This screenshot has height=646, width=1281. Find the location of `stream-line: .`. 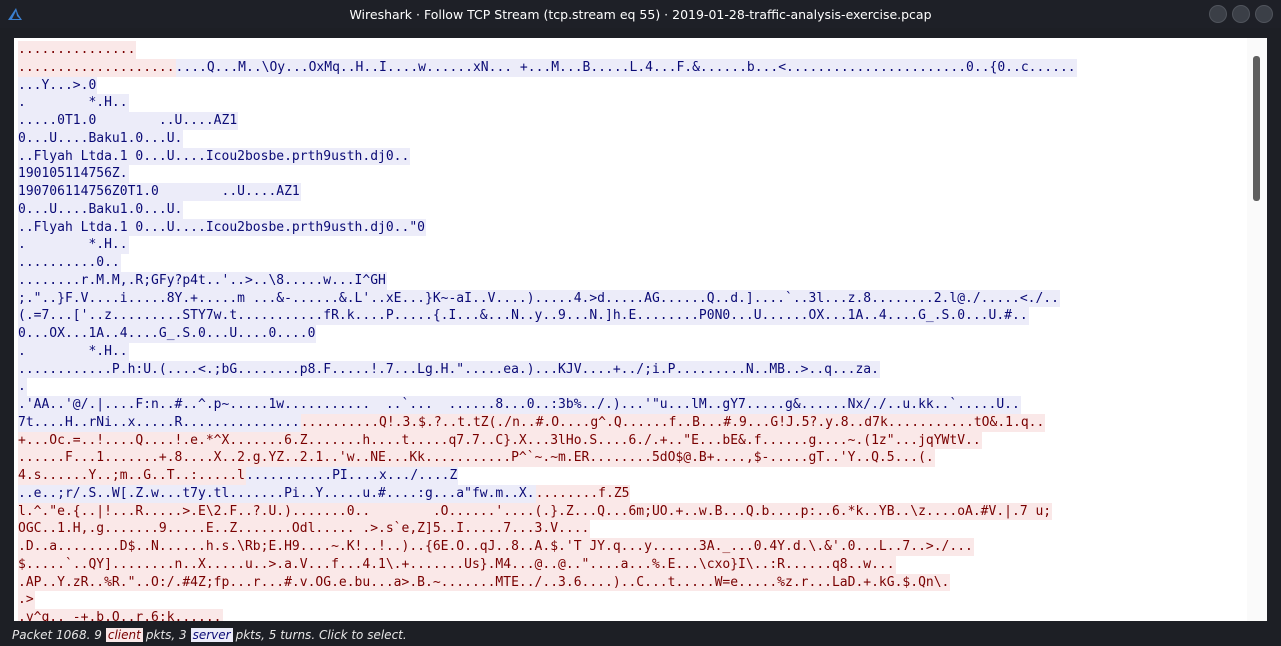

stream-line: . is located at coordinates (630, 387).